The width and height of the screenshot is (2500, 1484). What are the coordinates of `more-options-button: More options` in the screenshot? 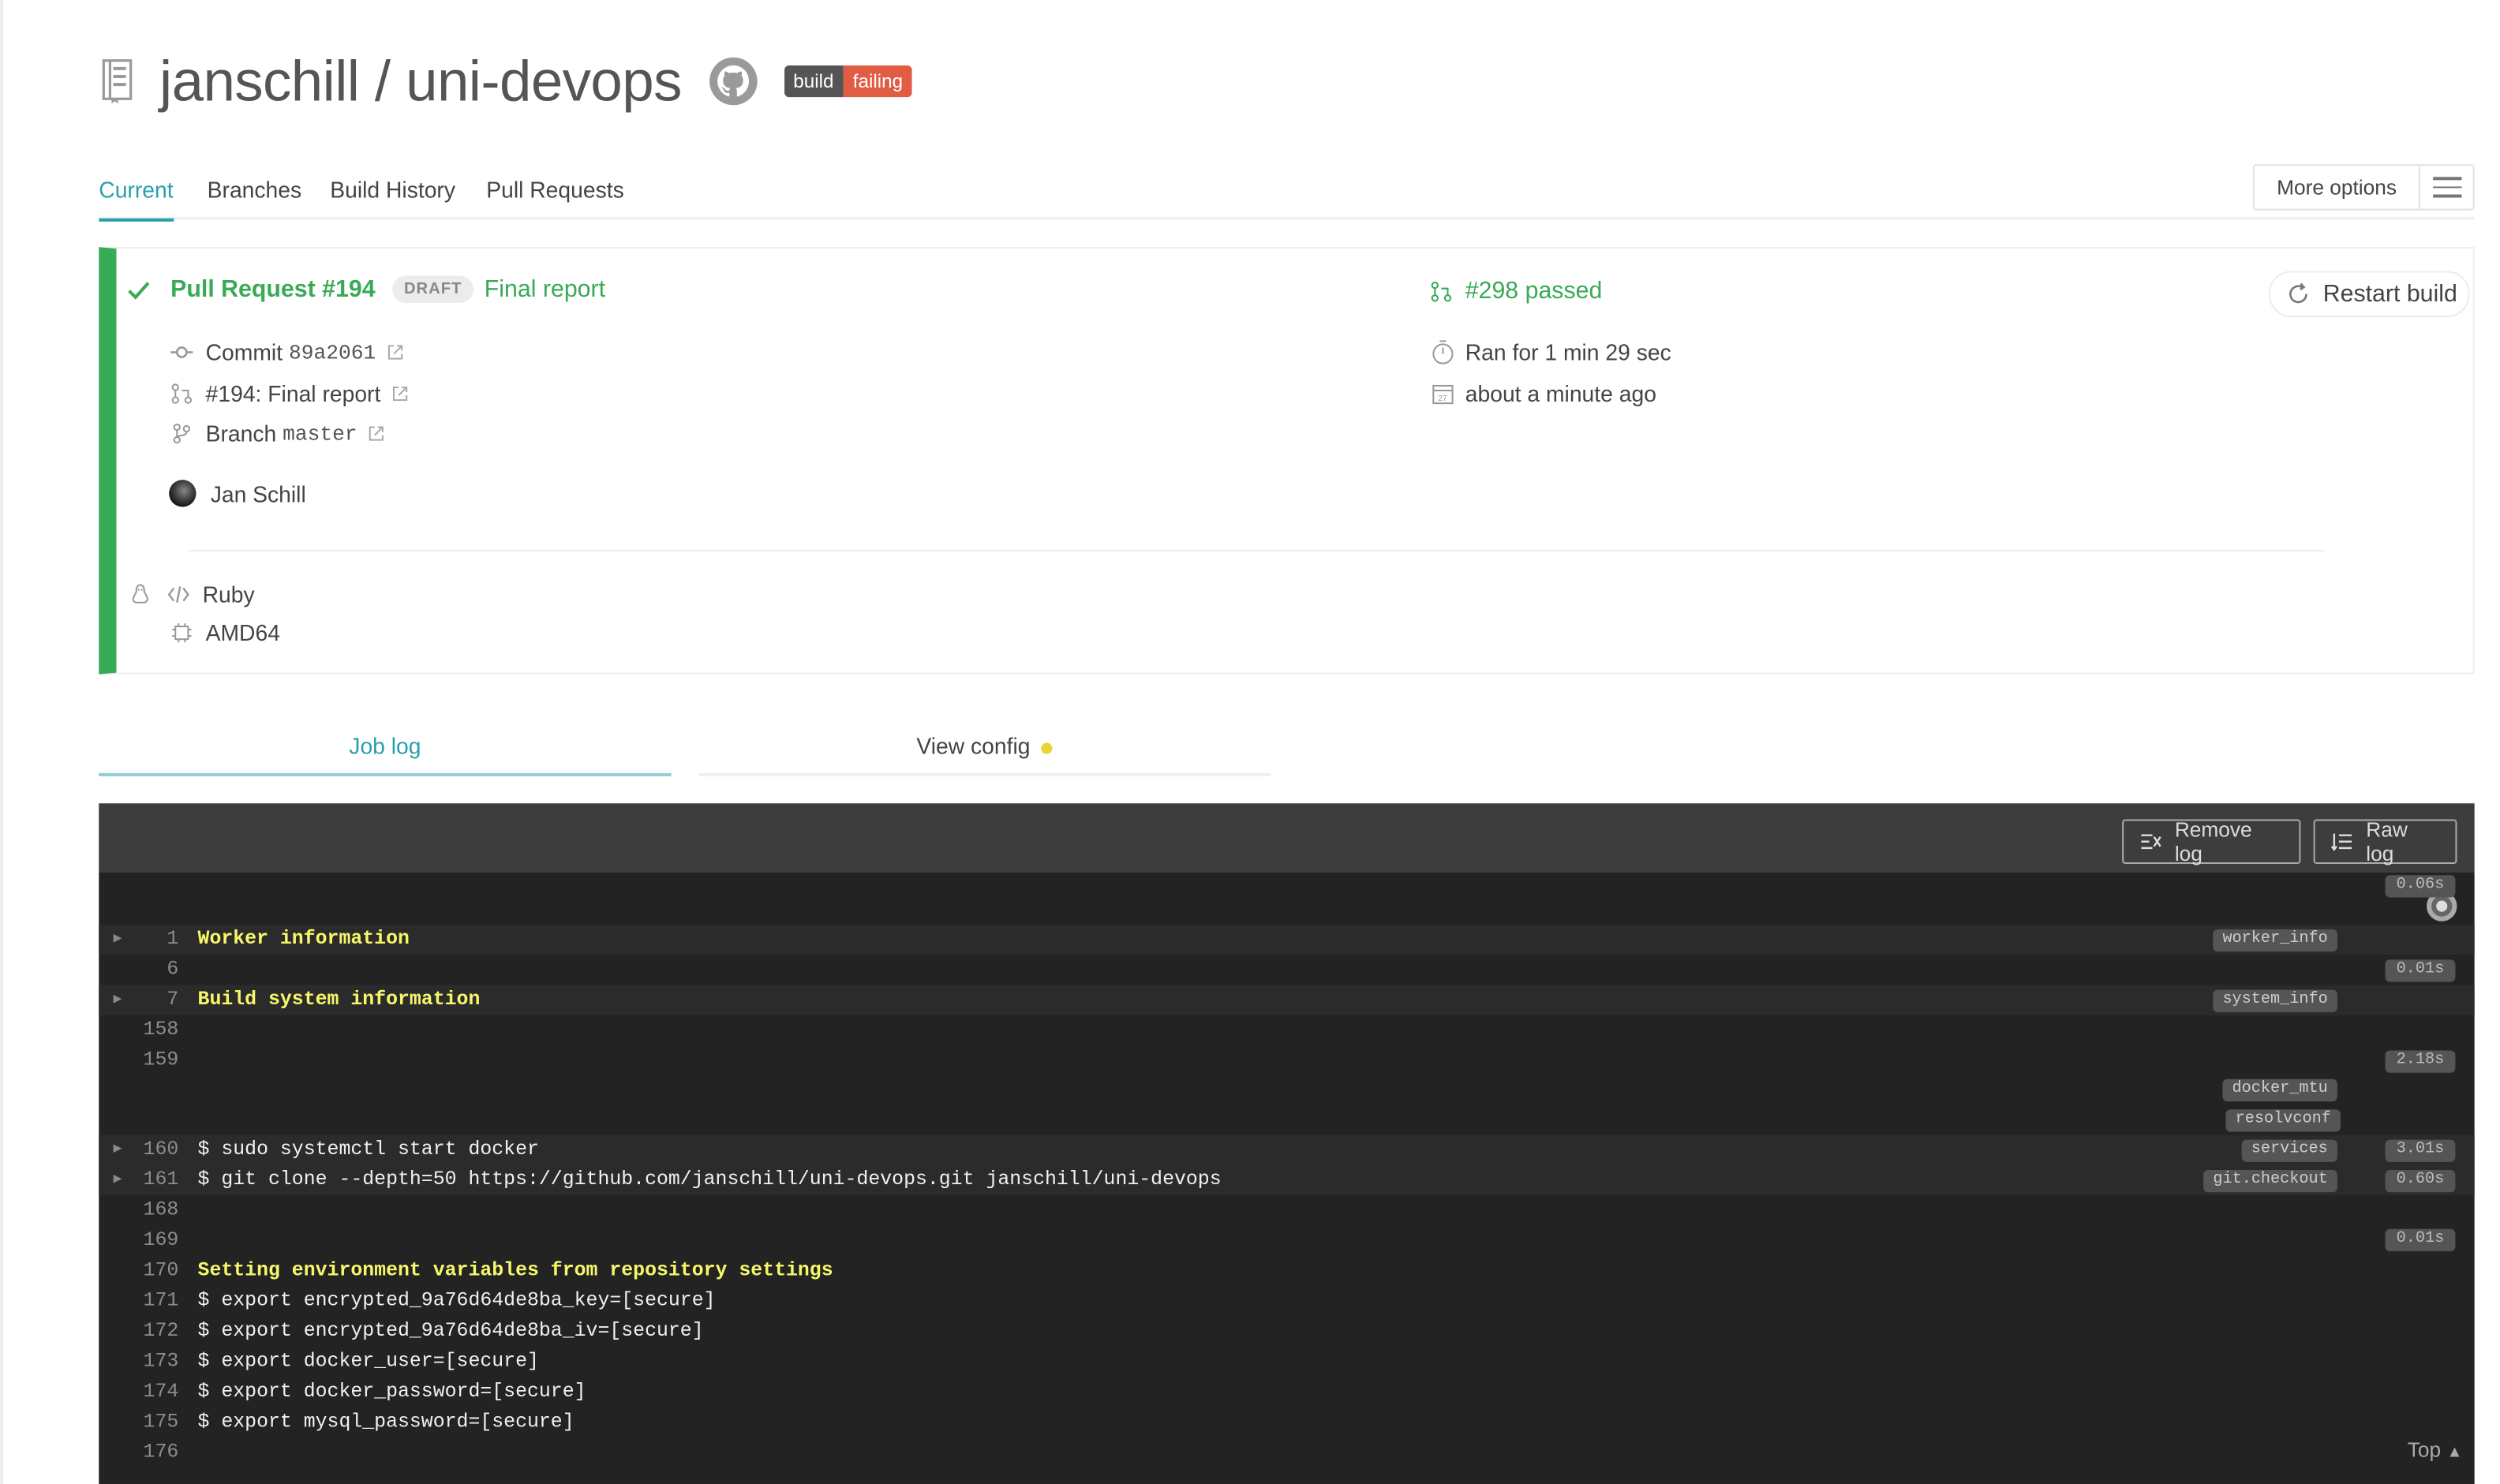 It's located at (2364, 187).